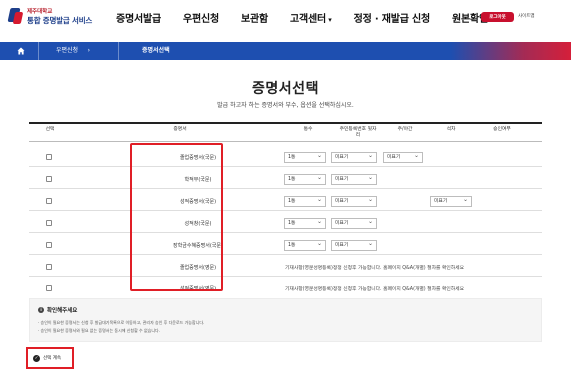 This screenshot has width=571, height=372. Describe the element at coordinates (52, 358) in the screenshot. I see `continue-label: 선택 계속` at that location.